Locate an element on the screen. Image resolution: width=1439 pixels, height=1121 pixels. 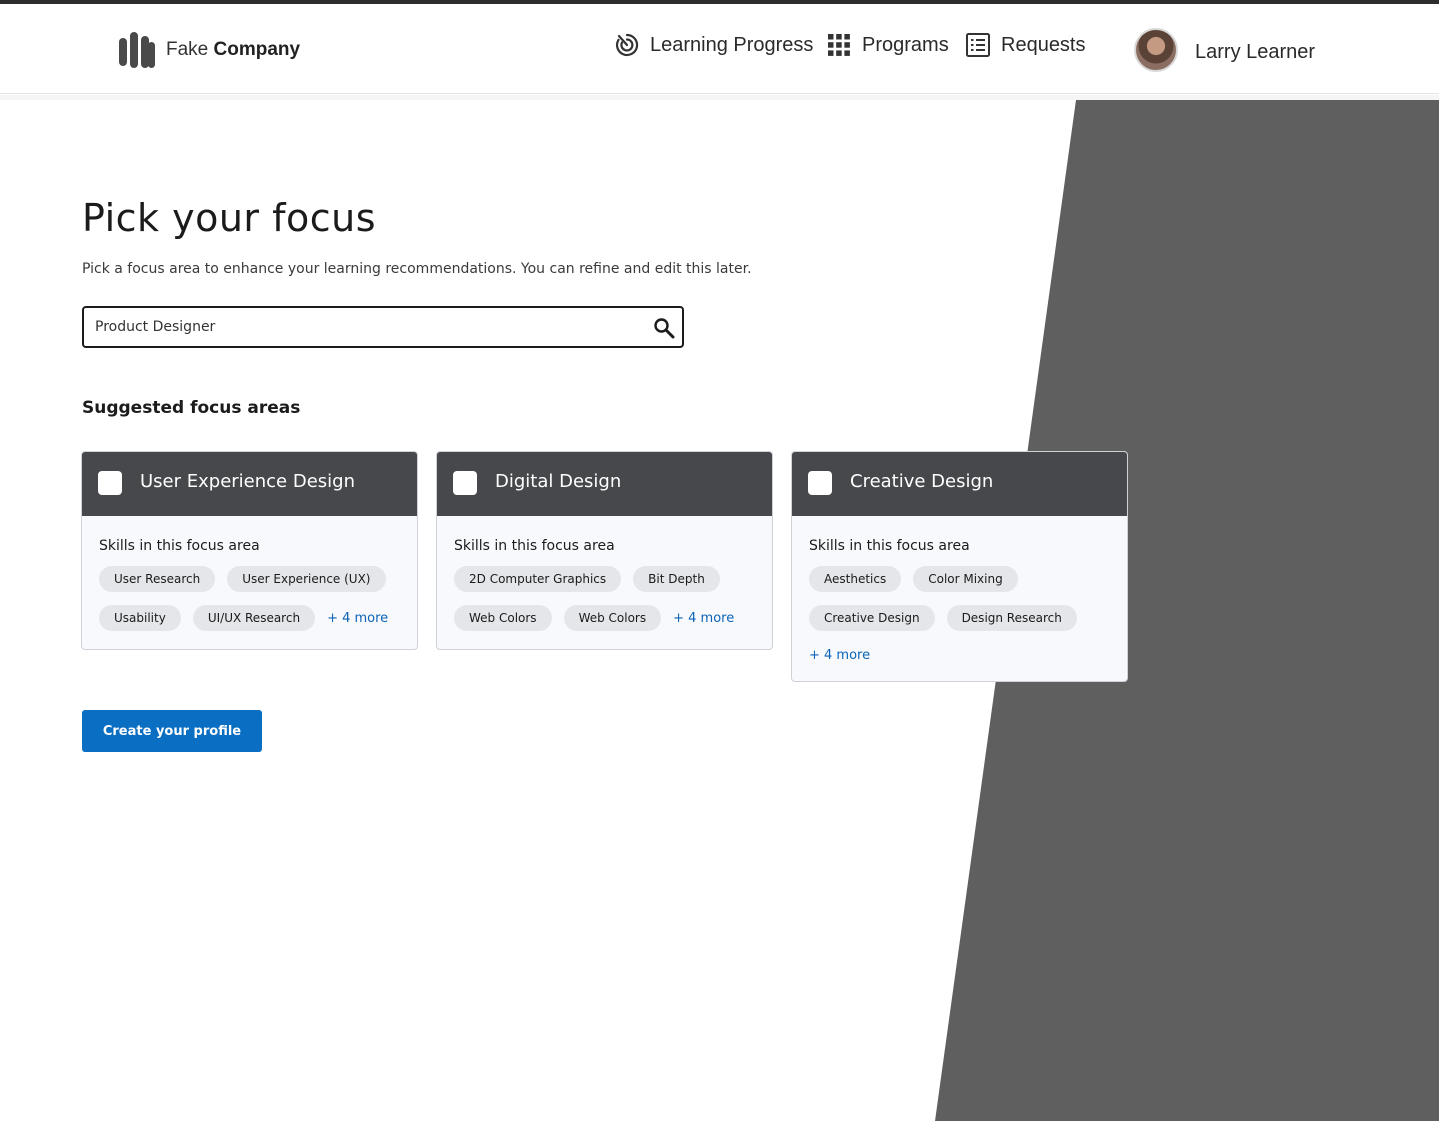
nav-programs: Programs is located at coordinates (887, 45).